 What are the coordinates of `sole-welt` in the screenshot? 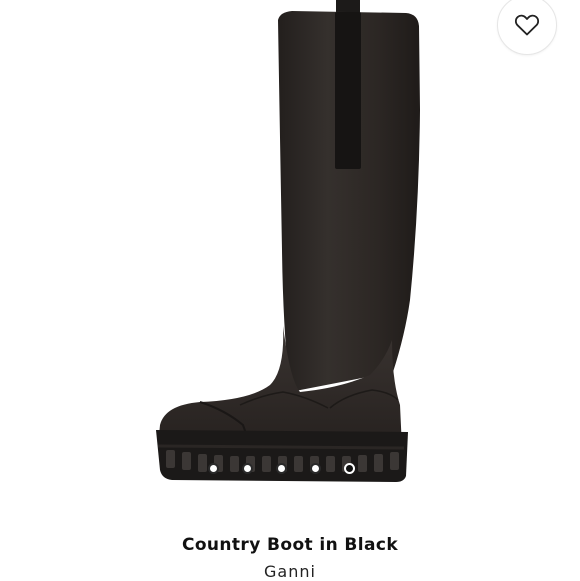 It's located at (281, 447).